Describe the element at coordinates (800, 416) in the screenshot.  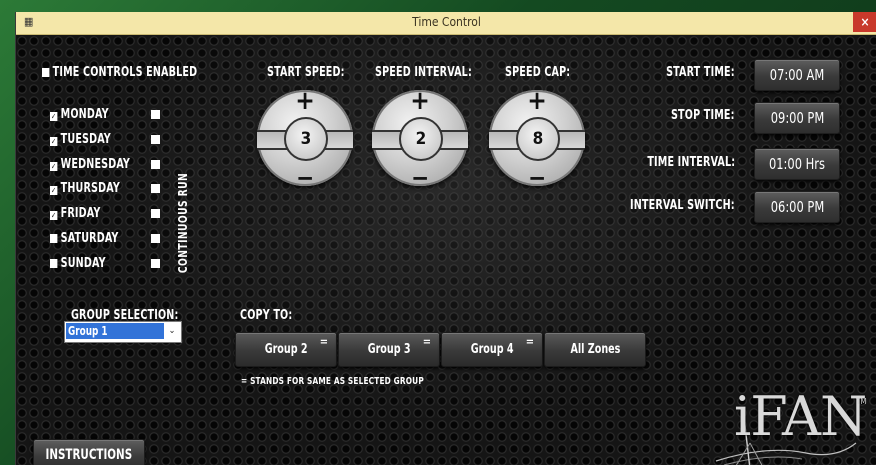
I see `logo-text: iFAN` at that location.